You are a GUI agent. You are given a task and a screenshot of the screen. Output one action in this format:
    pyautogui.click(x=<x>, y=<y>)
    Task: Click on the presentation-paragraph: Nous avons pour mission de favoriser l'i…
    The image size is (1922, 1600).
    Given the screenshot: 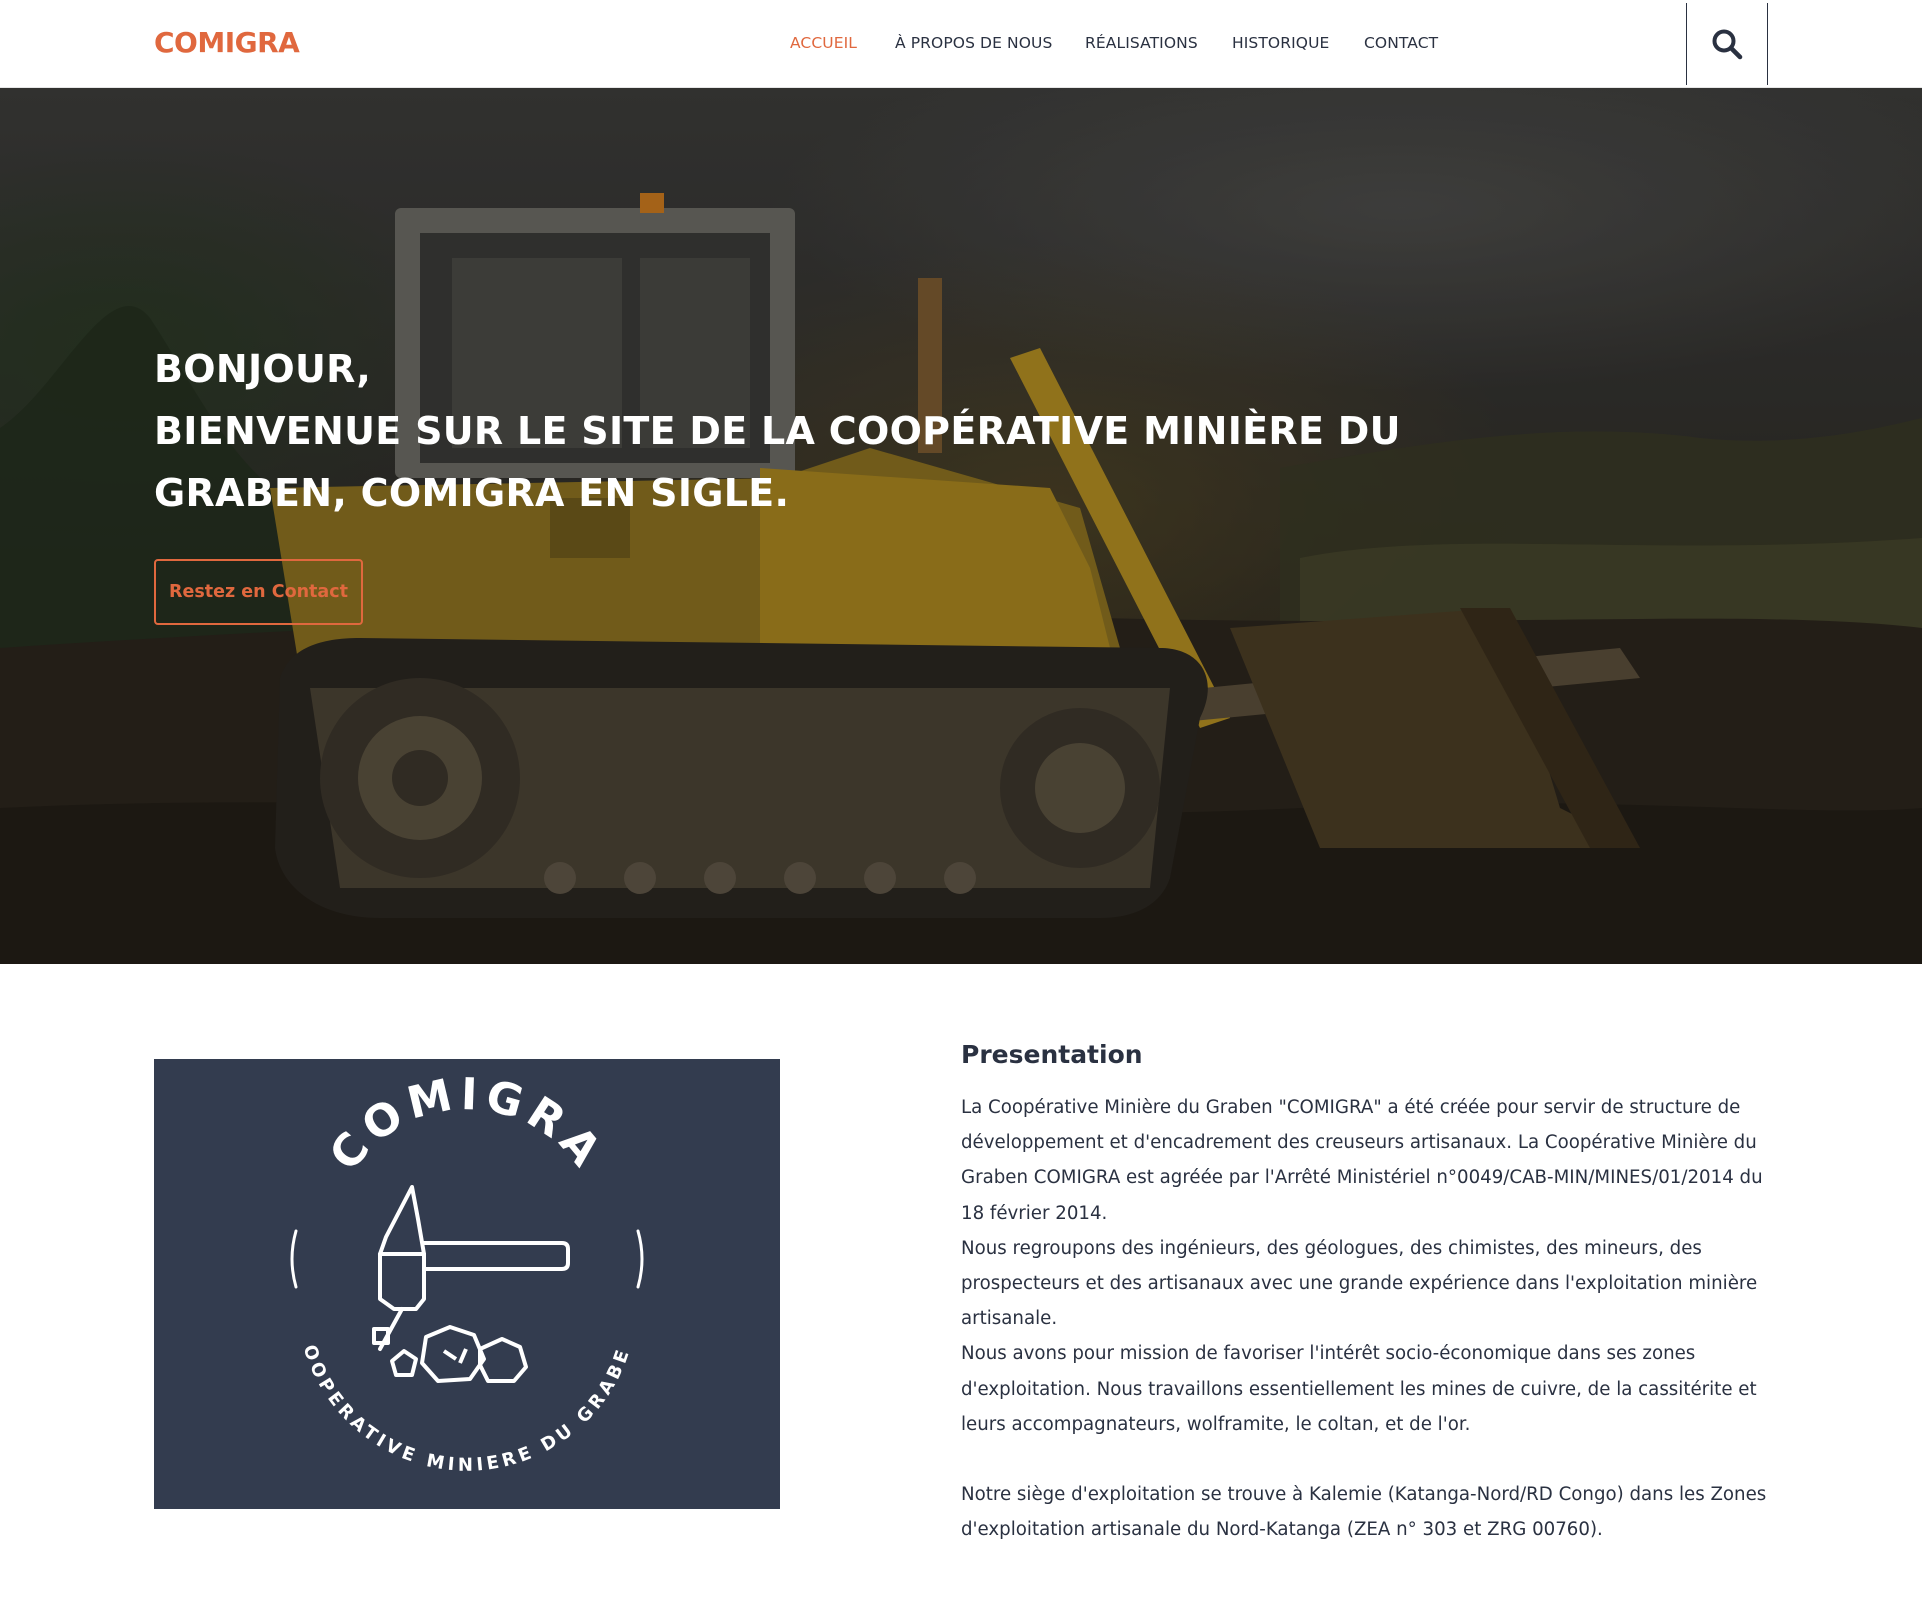 What is the action you would take?
    pyautogui.click(x=1359, y=1389)
    